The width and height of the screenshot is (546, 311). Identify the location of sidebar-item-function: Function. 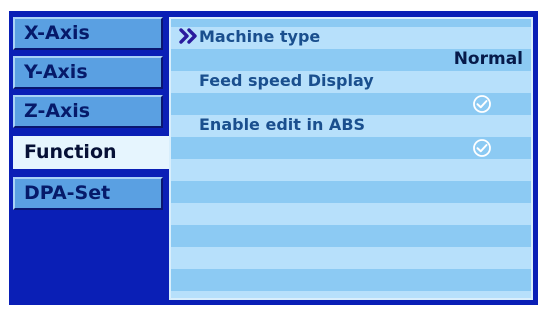
(93, 152).